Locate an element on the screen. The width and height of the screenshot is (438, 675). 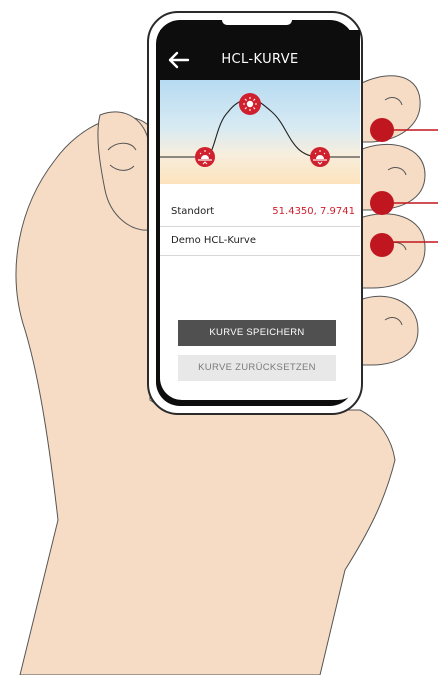
location-value: 51.4350, 7.9741 is located at coordinates (313, 211).